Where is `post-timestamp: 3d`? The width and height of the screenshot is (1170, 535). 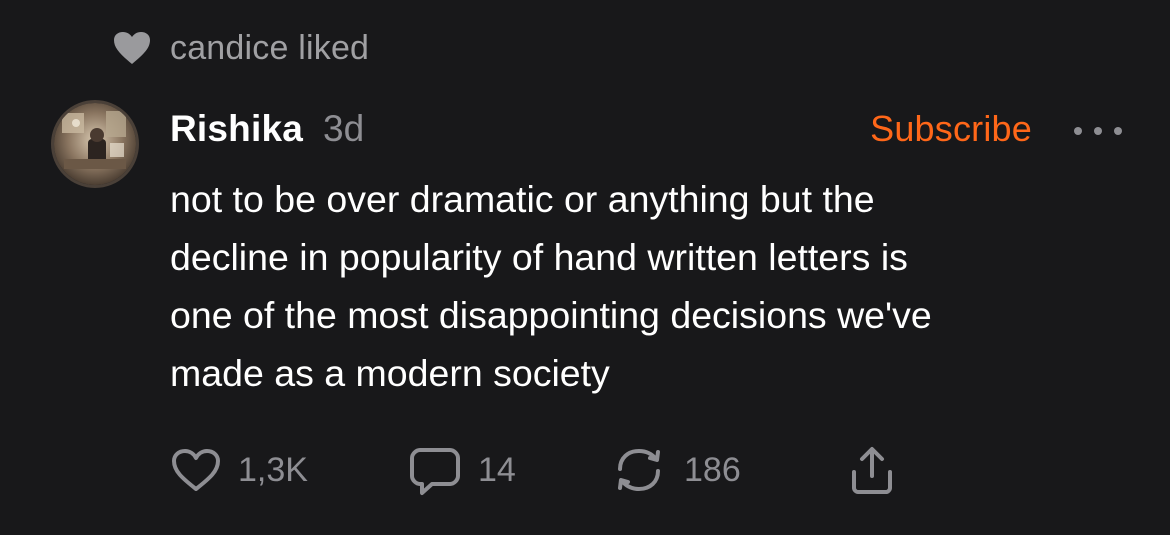
post-timestamp: 3d is located at coordinates (344, 128).